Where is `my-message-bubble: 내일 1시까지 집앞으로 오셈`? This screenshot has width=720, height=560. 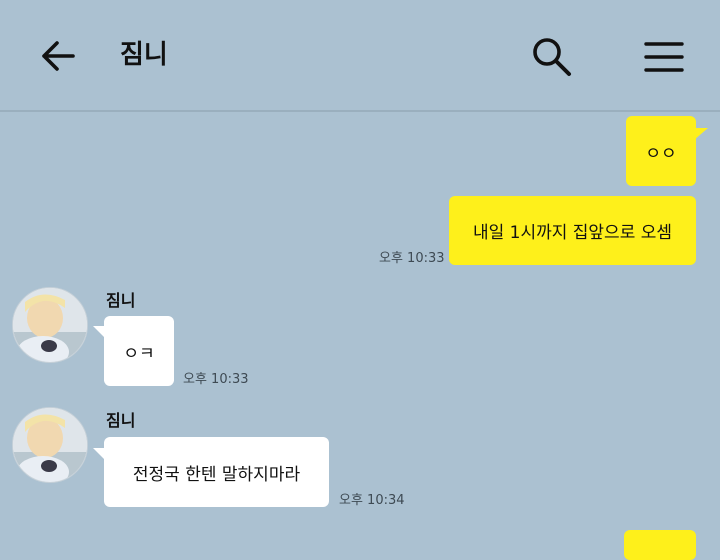 my-message-bubble: 내일 1시까지 집앞으로 오셈 is located at coordinates (572, 230).